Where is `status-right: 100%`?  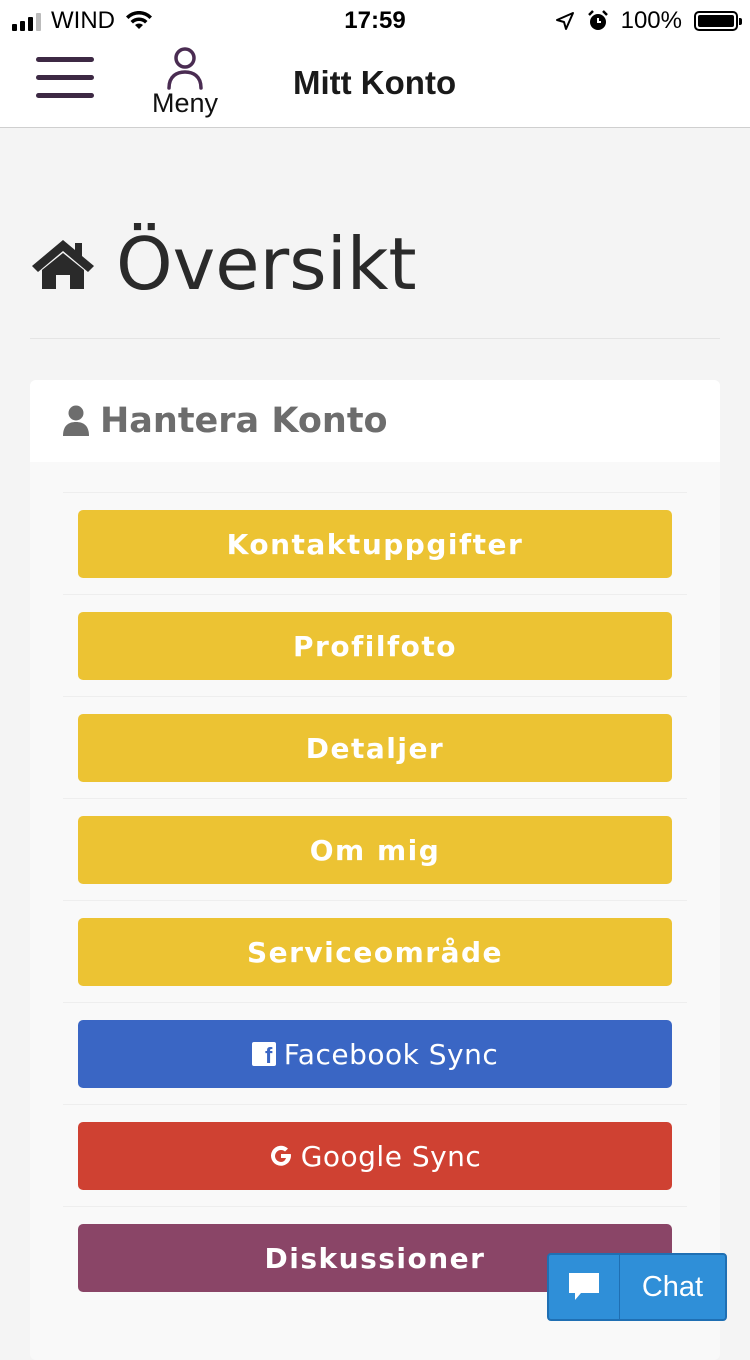
status-right: 100% is located at coordinates (648, 21).